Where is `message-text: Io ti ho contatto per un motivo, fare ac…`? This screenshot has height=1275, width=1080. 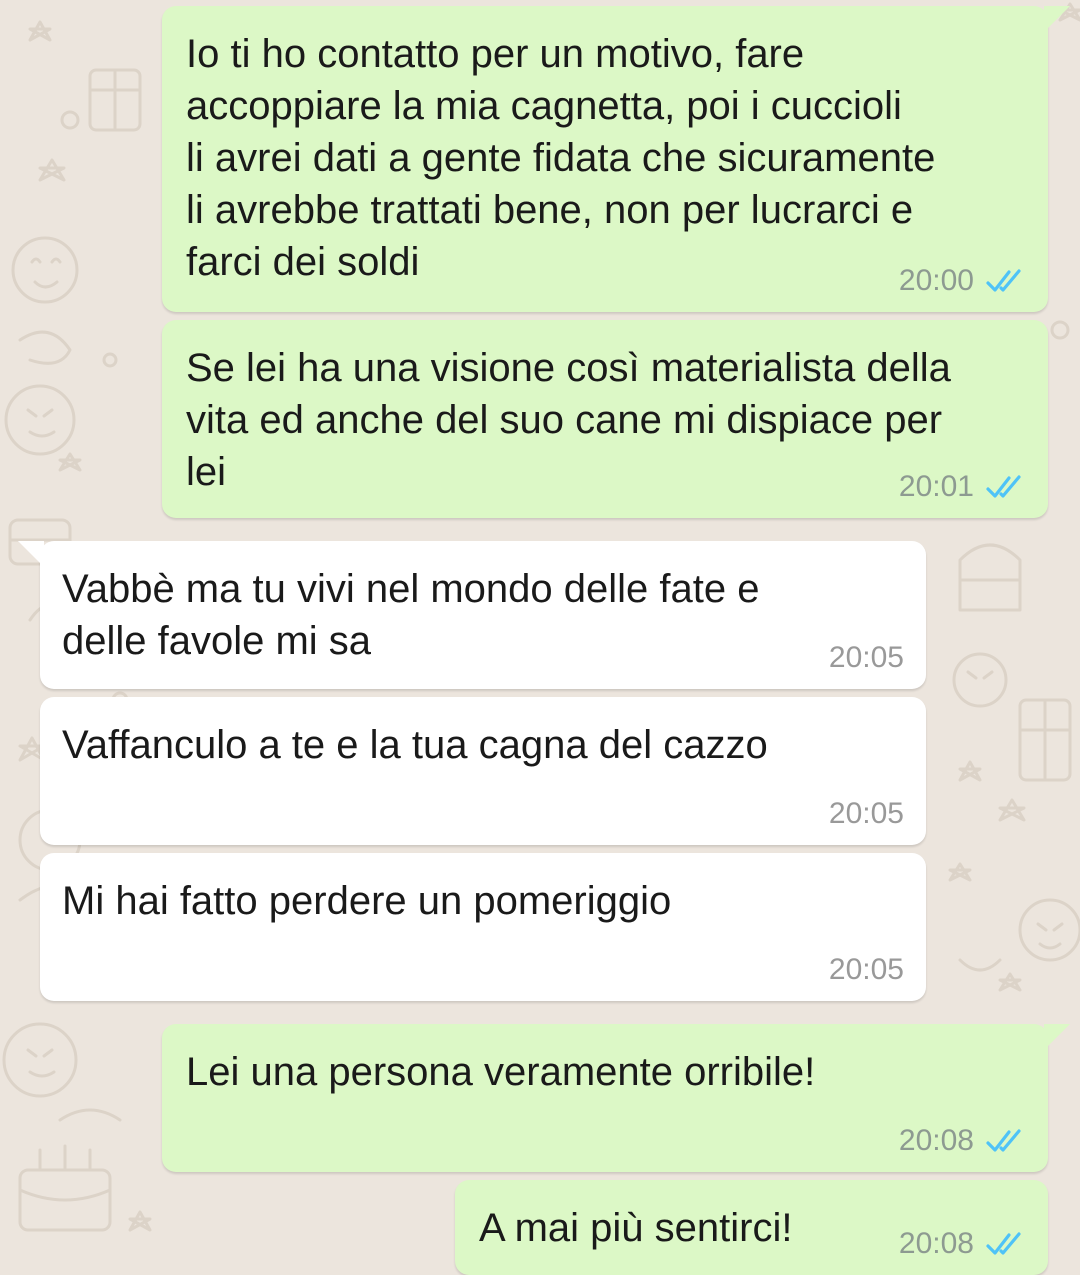
message-text: Io ti ho contatto per un motivo, fare ac… is located at coordinates (561, 158).